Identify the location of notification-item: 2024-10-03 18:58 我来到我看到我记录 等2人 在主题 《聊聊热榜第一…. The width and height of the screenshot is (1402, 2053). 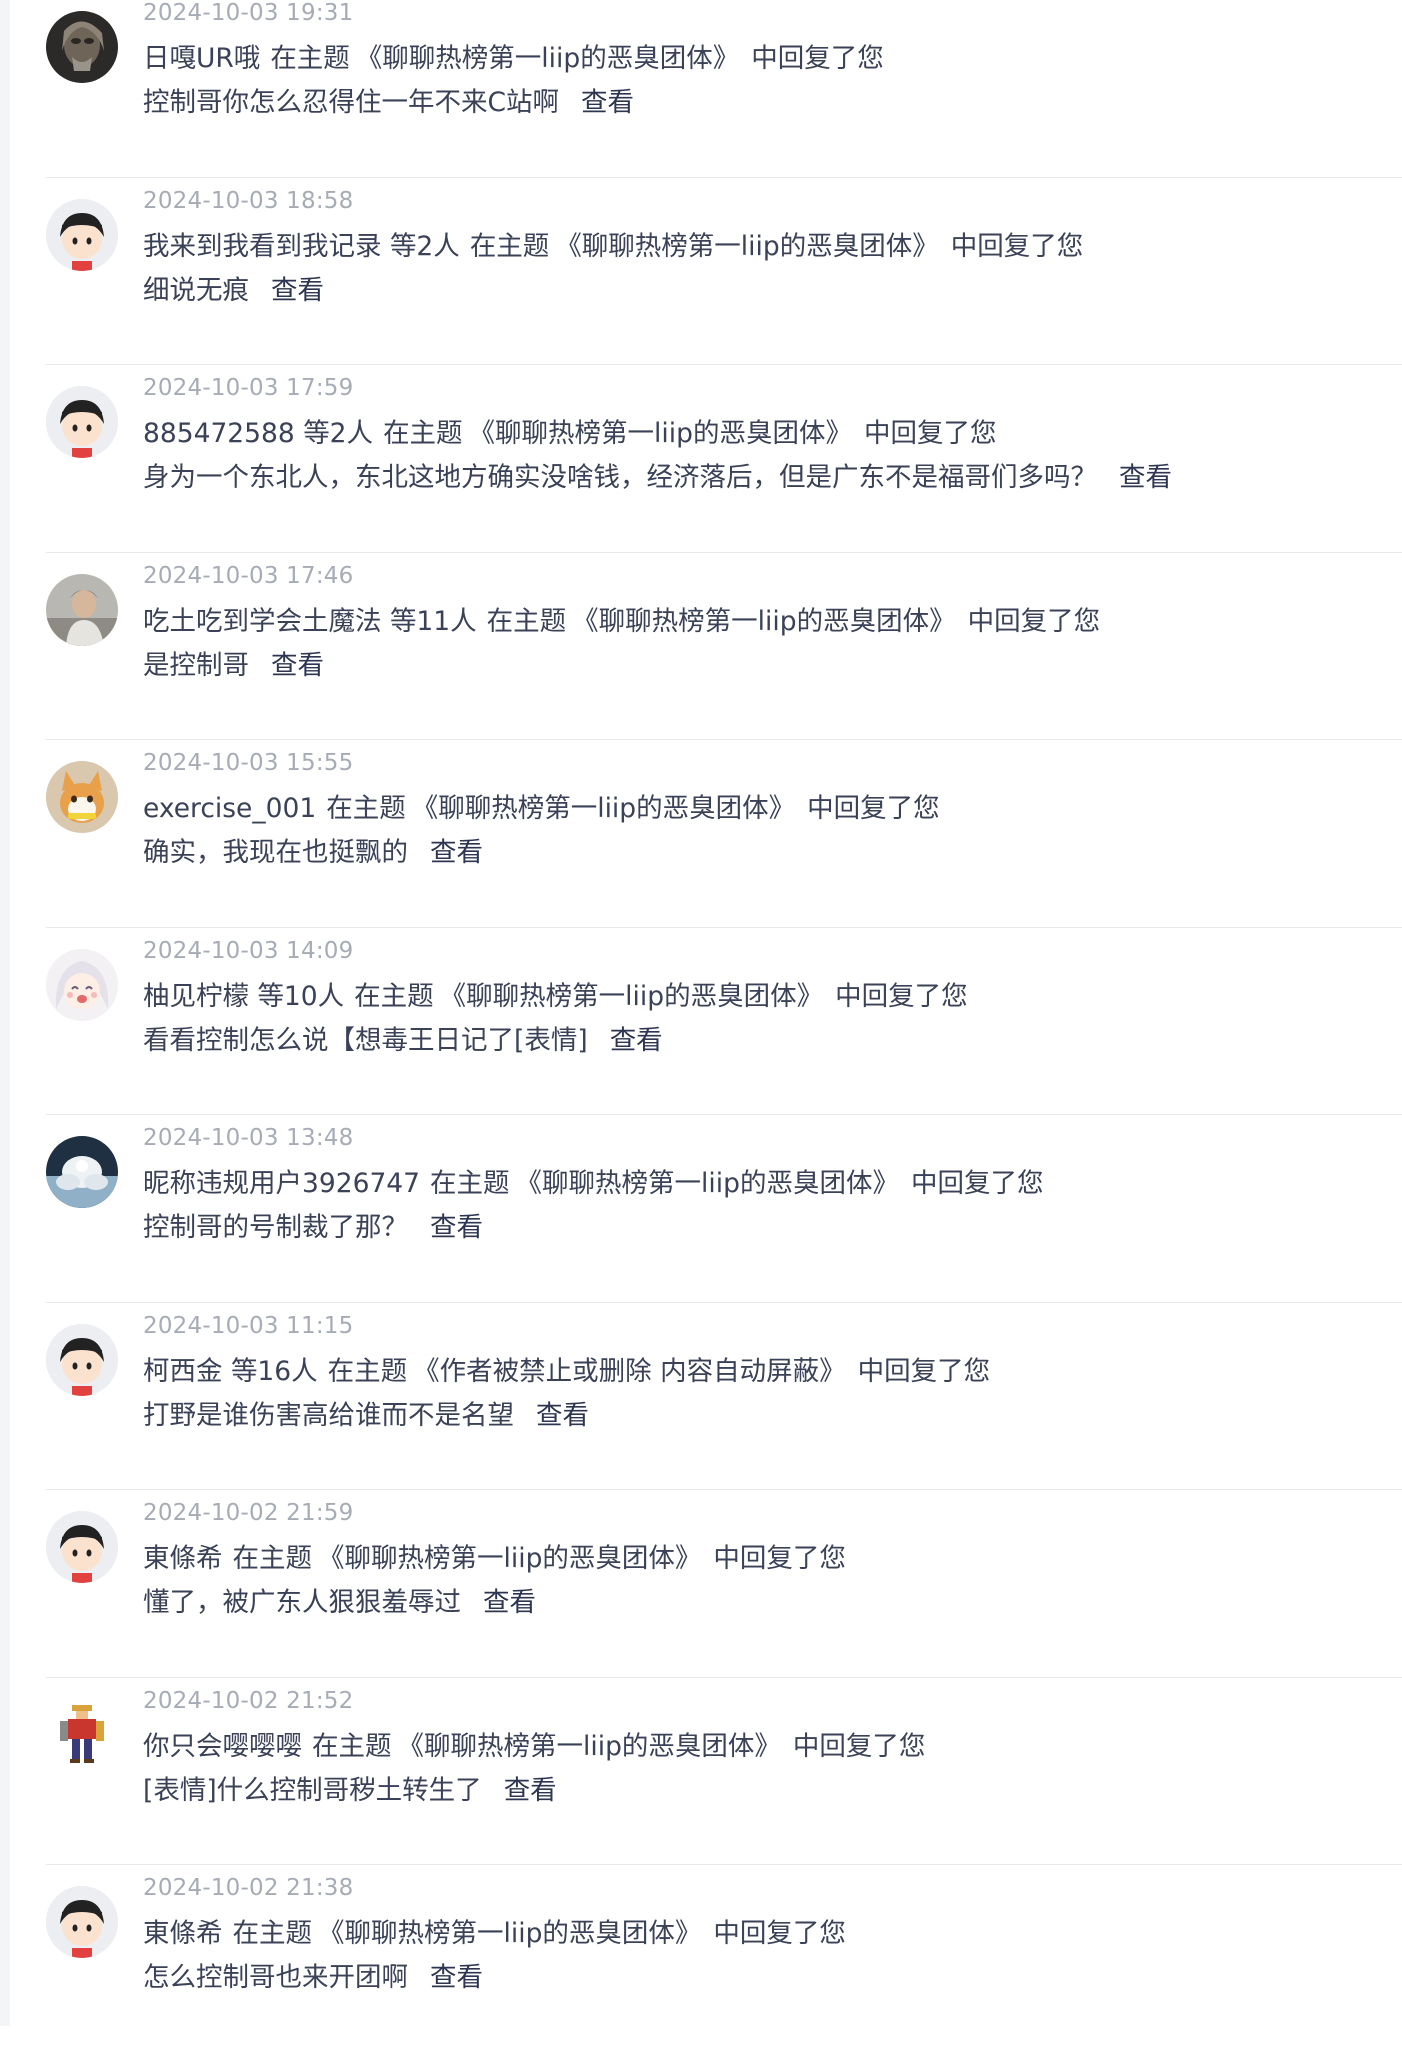
(701, 271).